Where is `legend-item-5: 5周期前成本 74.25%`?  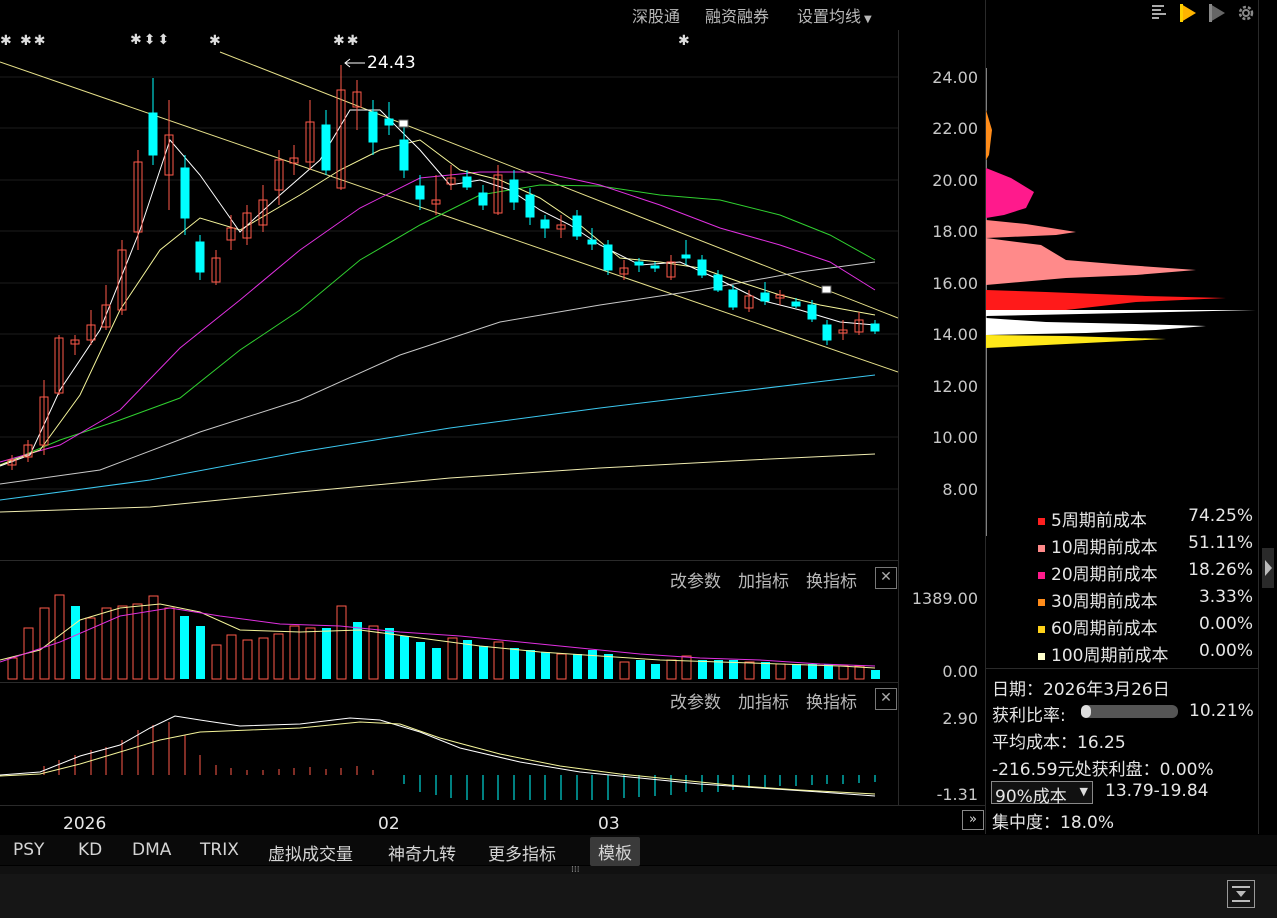 legend-item-5: 5周期前成本 74.25% is located at coordinates (1145, 519).